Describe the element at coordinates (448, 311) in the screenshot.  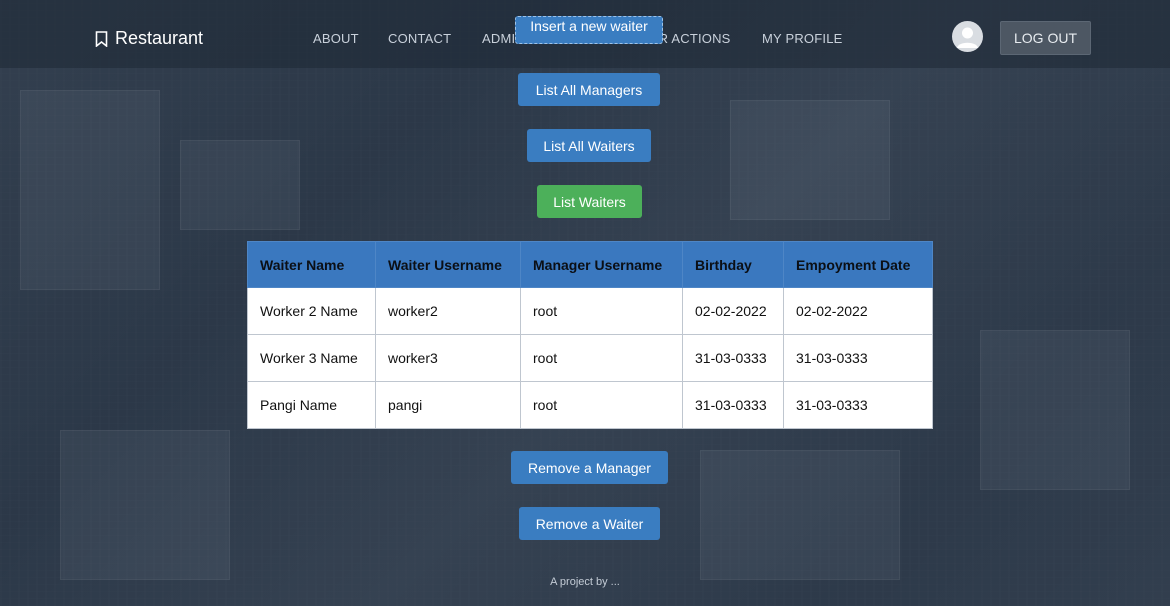
I see `table-cell: worker2` at that location.